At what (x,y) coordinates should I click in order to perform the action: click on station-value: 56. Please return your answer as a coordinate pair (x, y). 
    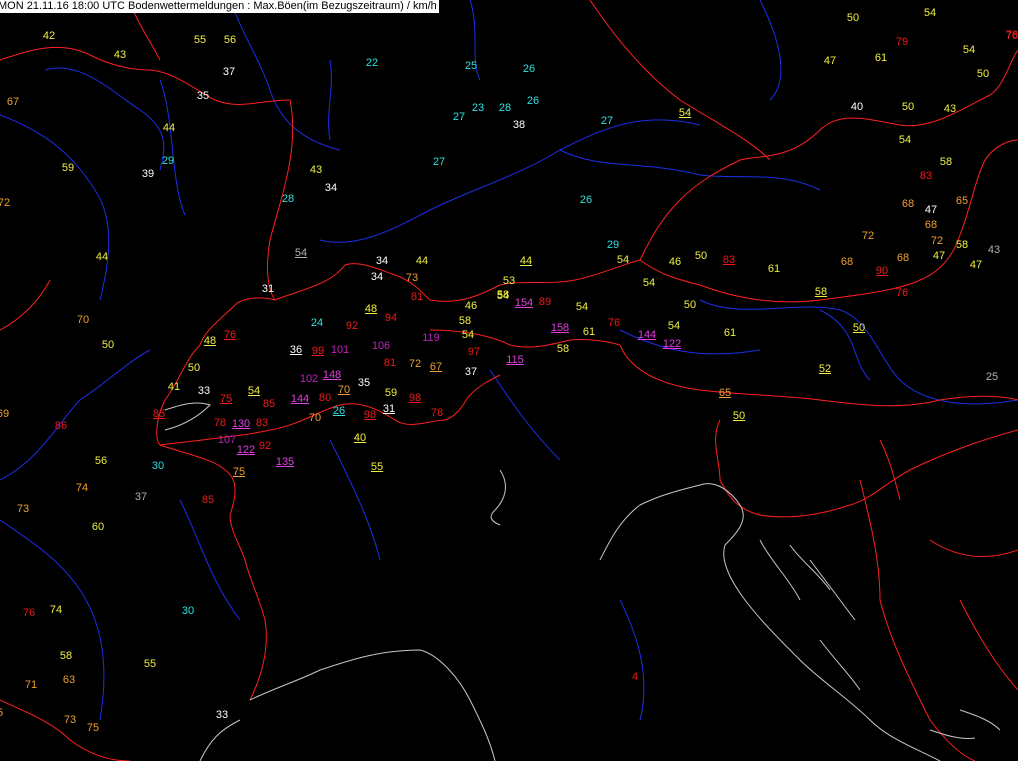
    Looking at the image, I should click on (230, 40).